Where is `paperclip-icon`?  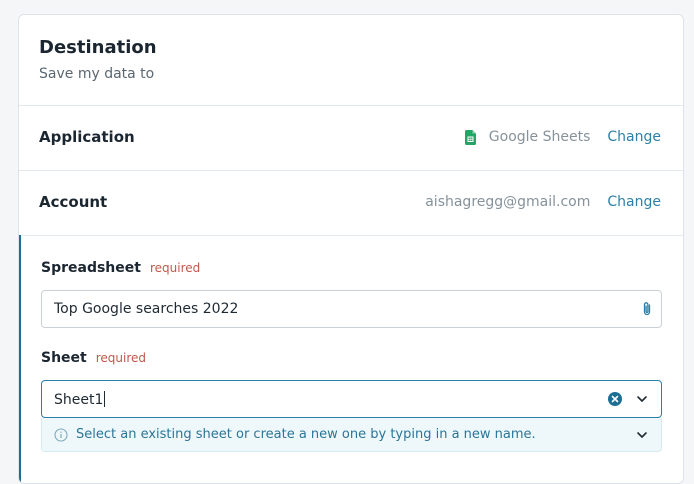
paperclip-icon is located at coordinates (647, 309).